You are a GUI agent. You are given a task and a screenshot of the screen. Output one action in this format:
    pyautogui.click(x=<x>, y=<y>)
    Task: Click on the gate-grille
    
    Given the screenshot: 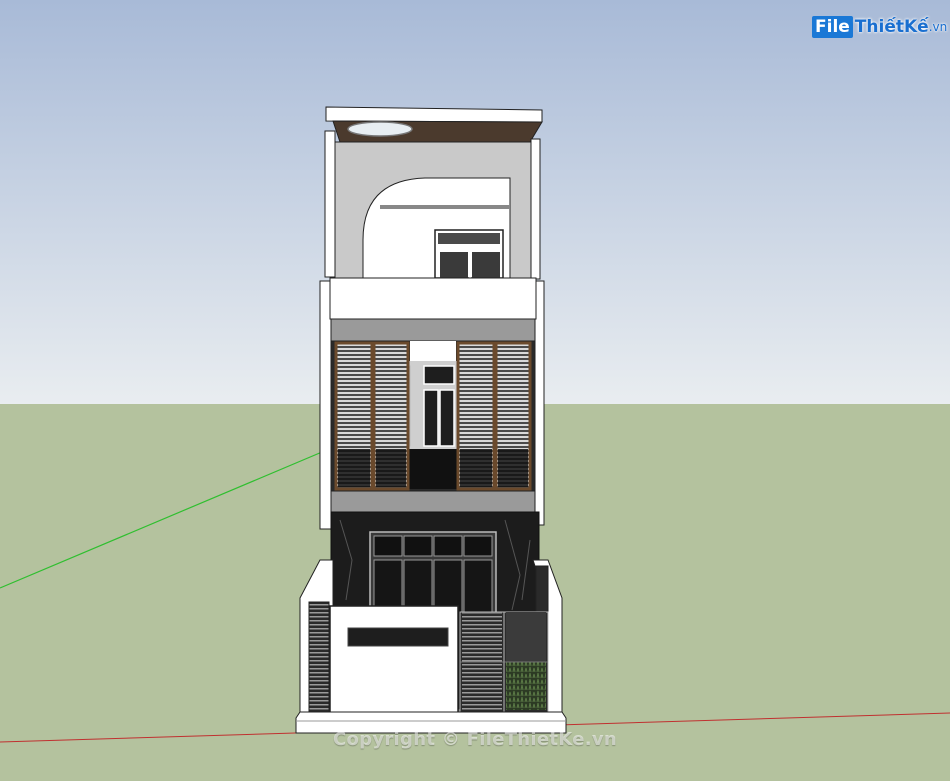 What is the action you would take?
    pyautogui.click(x=504, y=662)
    